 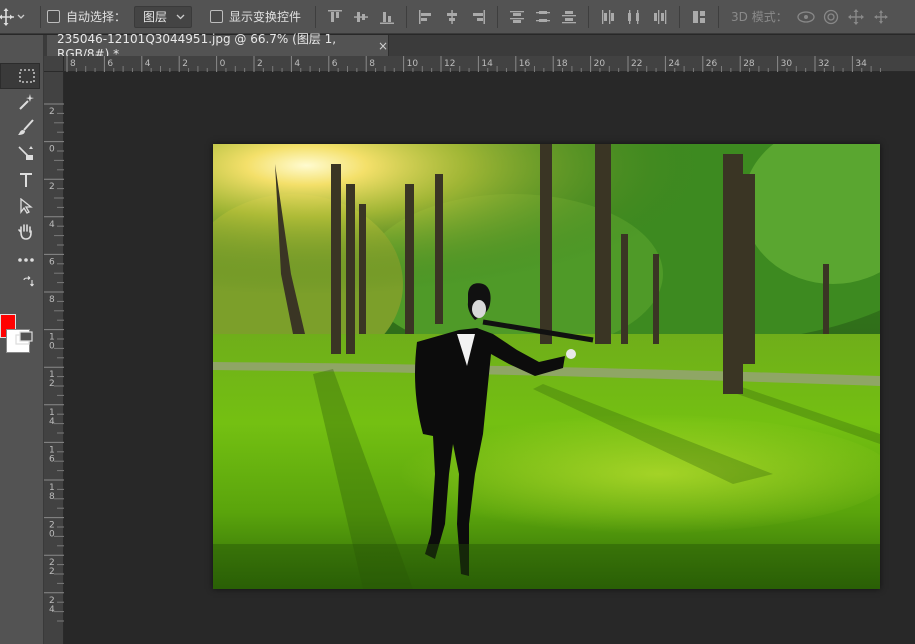 What do you see at coordinates (487, 64) in the screenshot?
I see `ruler-label: 14` at bounding box center [487, 64].